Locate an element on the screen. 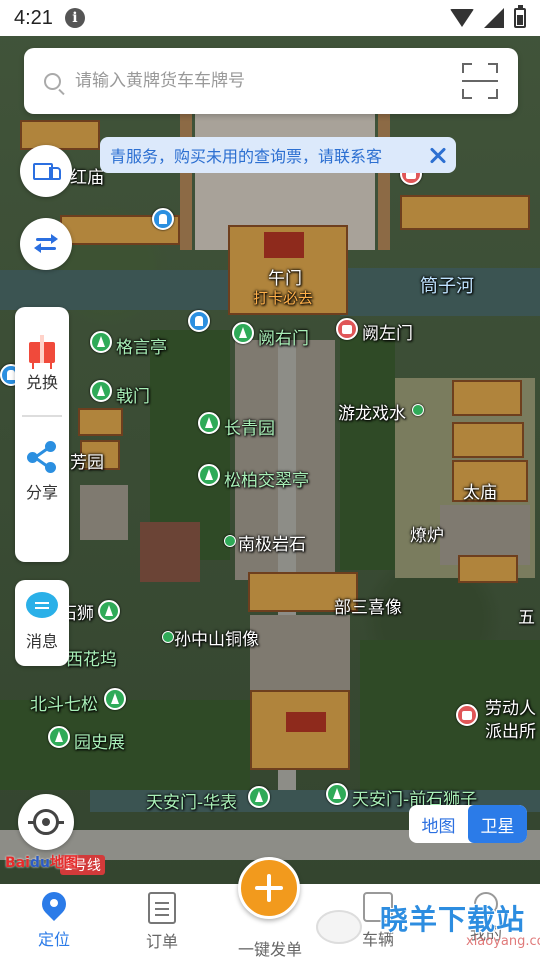  map-label-geyanting: 格言亭 is located at coordinates (141, 345).